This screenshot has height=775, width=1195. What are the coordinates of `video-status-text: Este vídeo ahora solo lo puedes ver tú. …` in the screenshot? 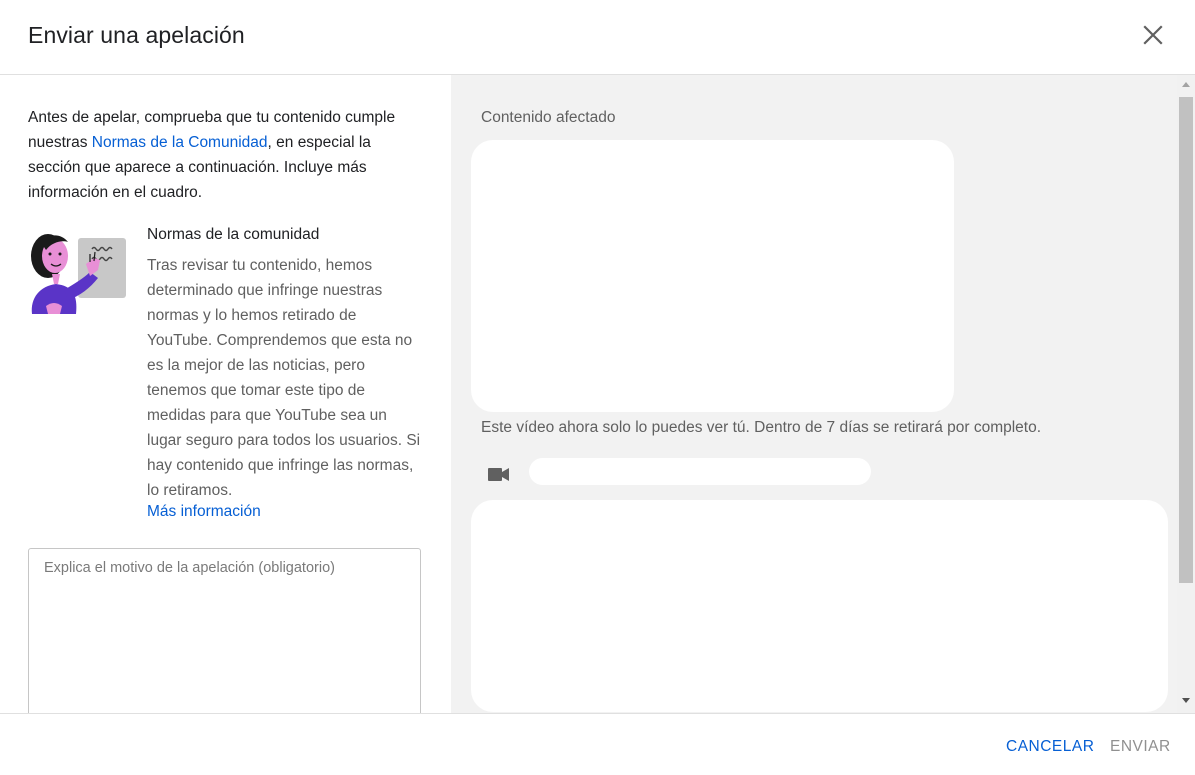 It's located at (761, 427).